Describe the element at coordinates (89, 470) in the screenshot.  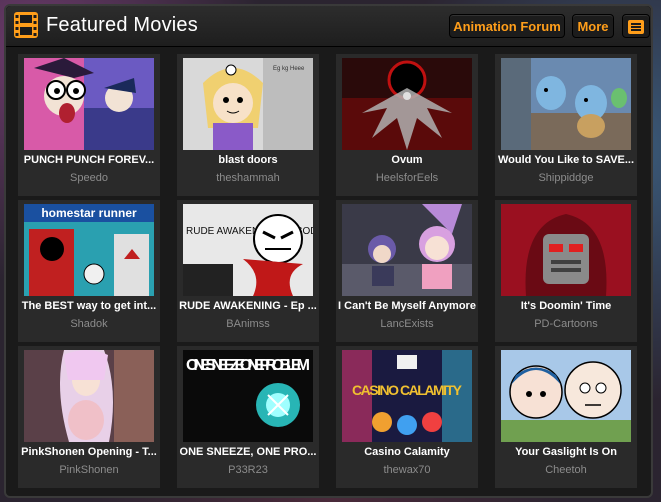
I see `movie-author: PinkShonen` at that location.